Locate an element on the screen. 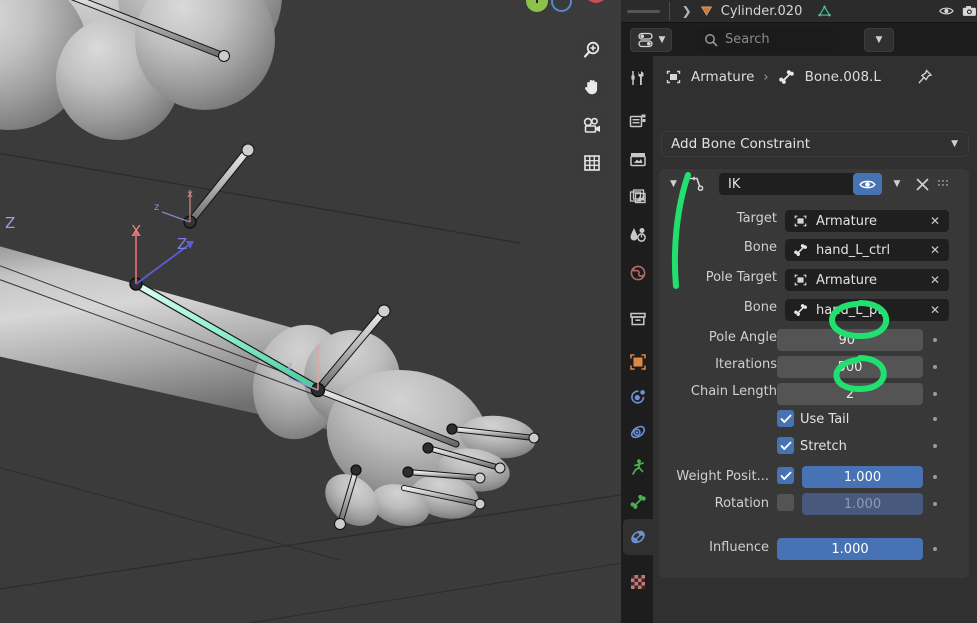 The image size is (977, 623). outliner-editor: ❯ Cylinder.020 is located at coordinates (799, 11).